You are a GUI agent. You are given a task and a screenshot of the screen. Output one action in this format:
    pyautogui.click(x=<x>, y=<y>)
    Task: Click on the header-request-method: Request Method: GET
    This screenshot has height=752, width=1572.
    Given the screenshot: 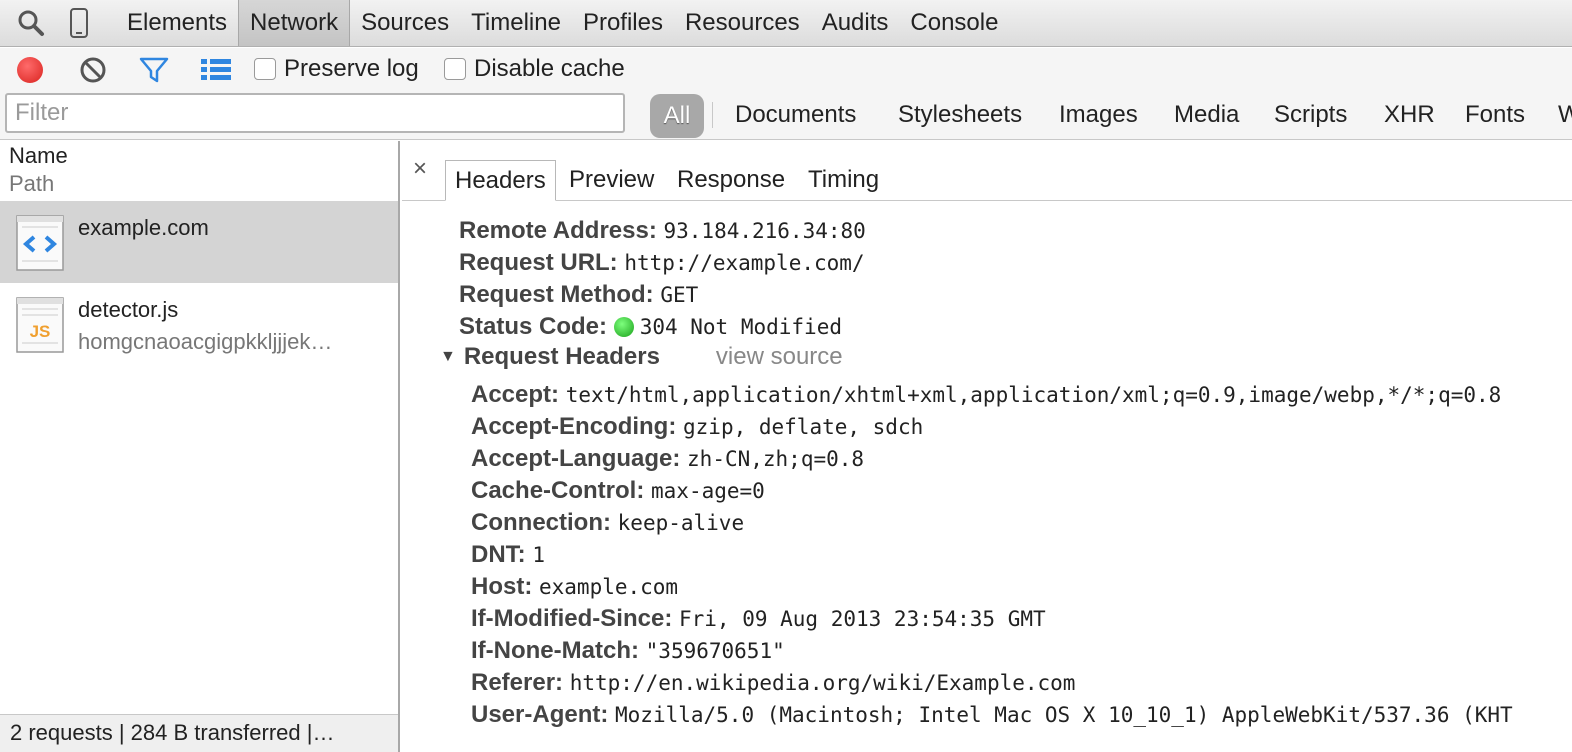 What is the action you would take?
    pyautogui.click(x=579, y=294)
    